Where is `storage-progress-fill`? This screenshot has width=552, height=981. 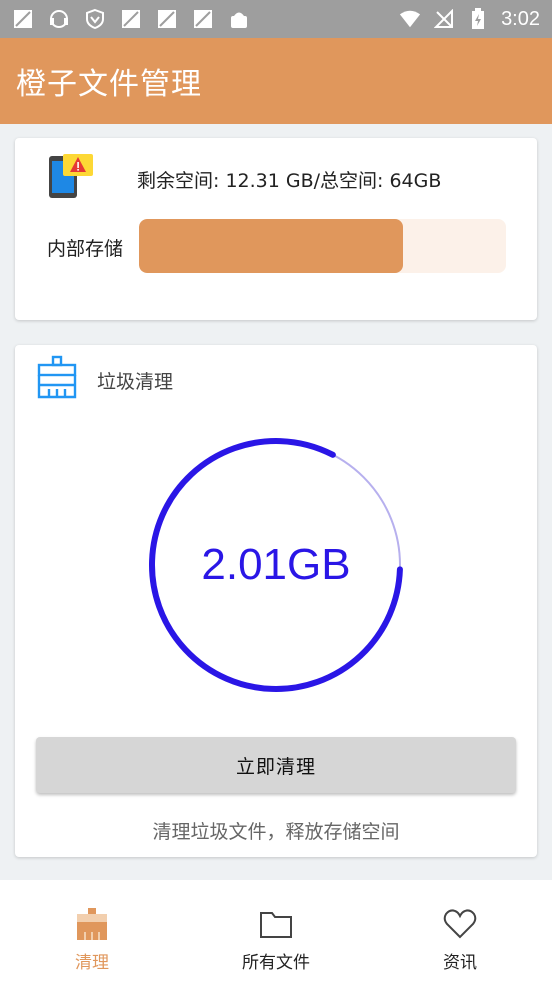 storage-progress-fill is located at coordinates (271, 246).